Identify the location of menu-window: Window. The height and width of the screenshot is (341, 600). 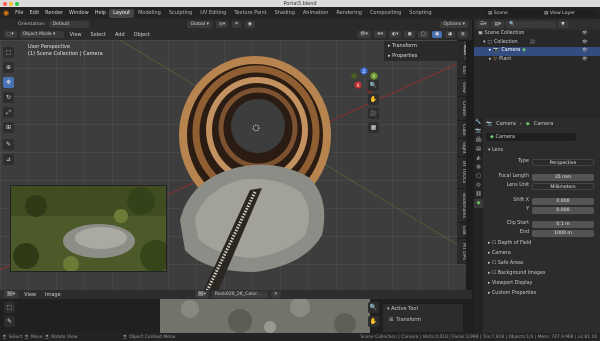
(79, 13).